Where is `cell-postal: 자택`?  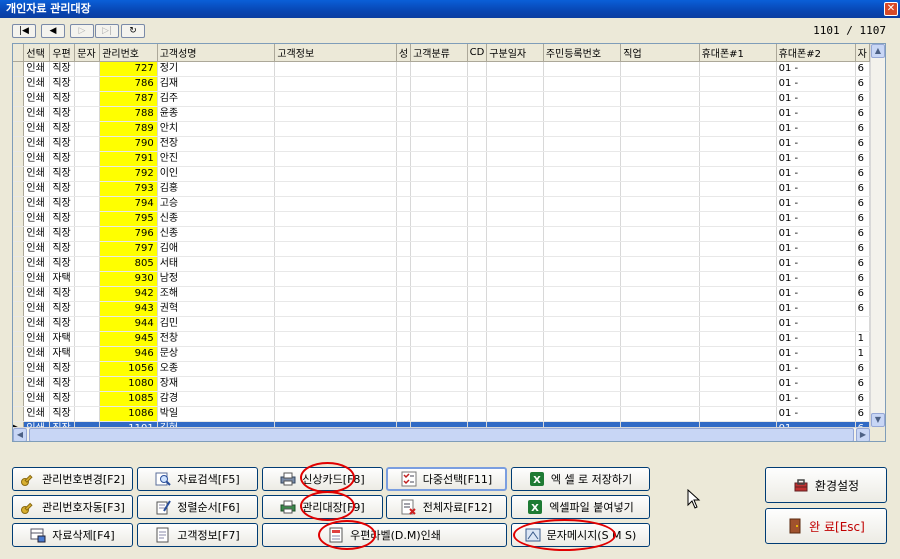
cell-postal: 자택 is located at coordinates (62, 339).